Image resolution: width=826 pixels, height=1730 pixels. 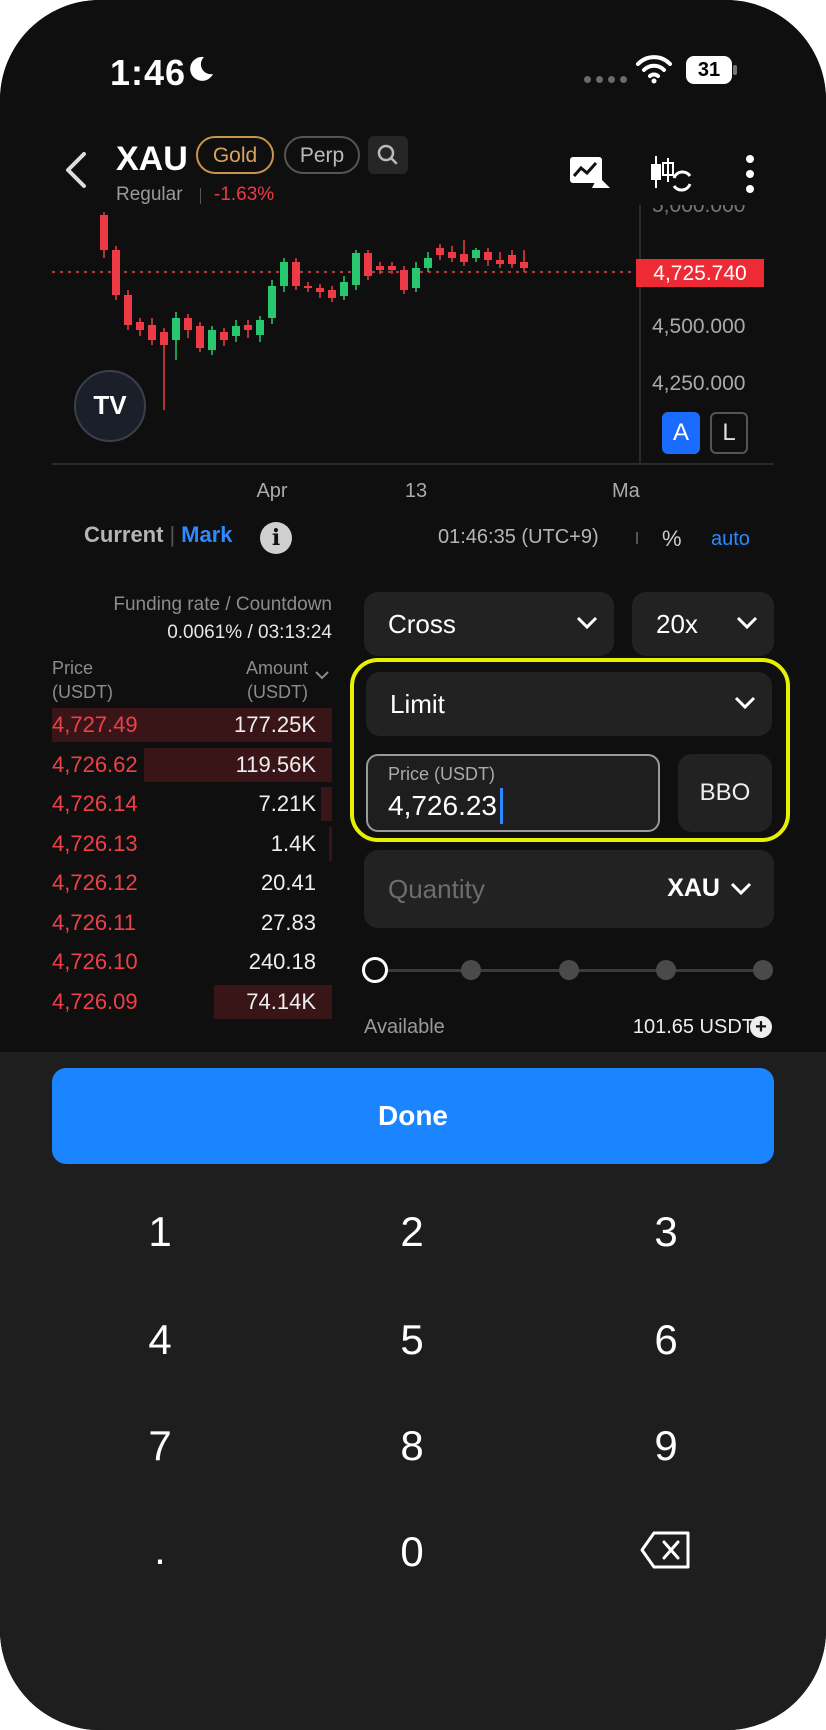 What do you see at coordinates (276, 538) in the screenshot?
I see `info-icon: i` at bounding box center [276, 538].